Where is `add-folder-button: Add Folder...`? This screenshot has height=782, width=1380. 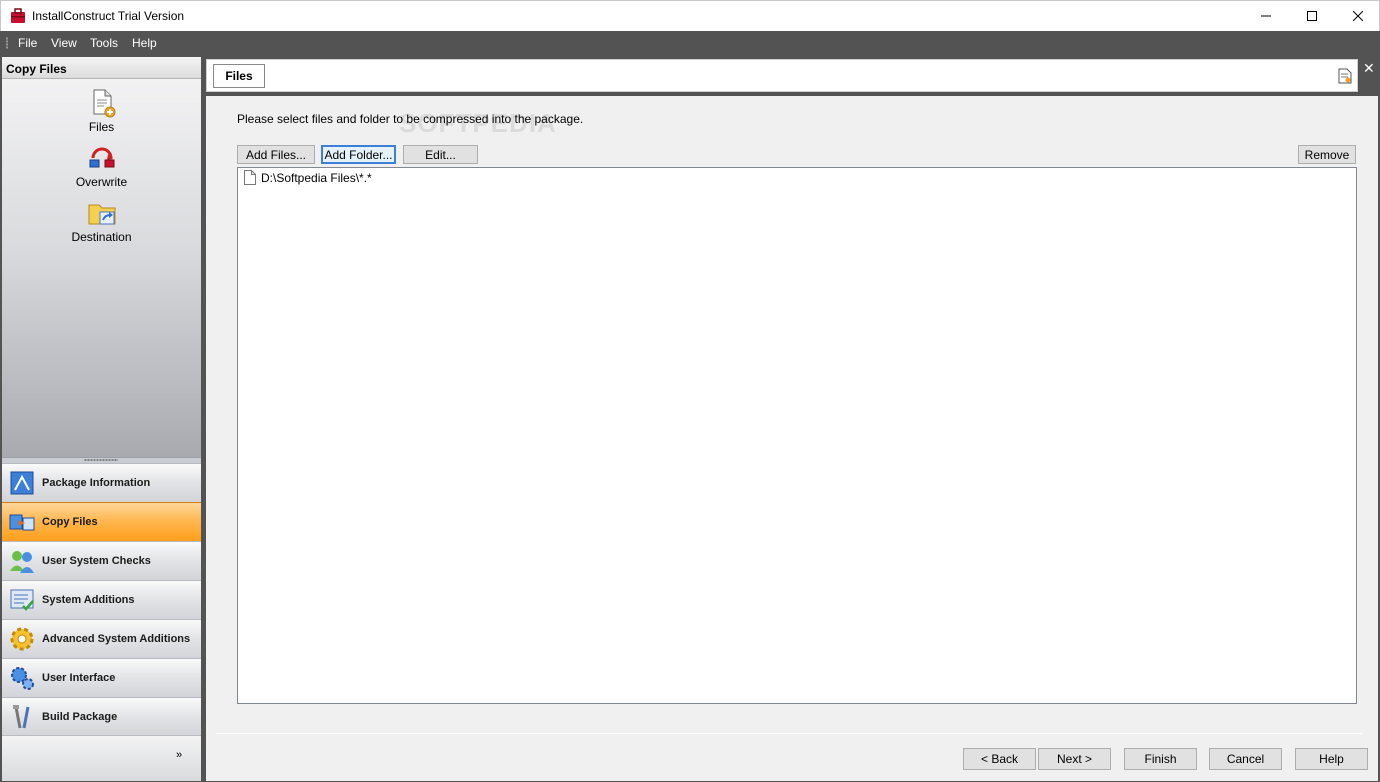 add-folder-button: Add Folder... is located at coordinates (358, 154).